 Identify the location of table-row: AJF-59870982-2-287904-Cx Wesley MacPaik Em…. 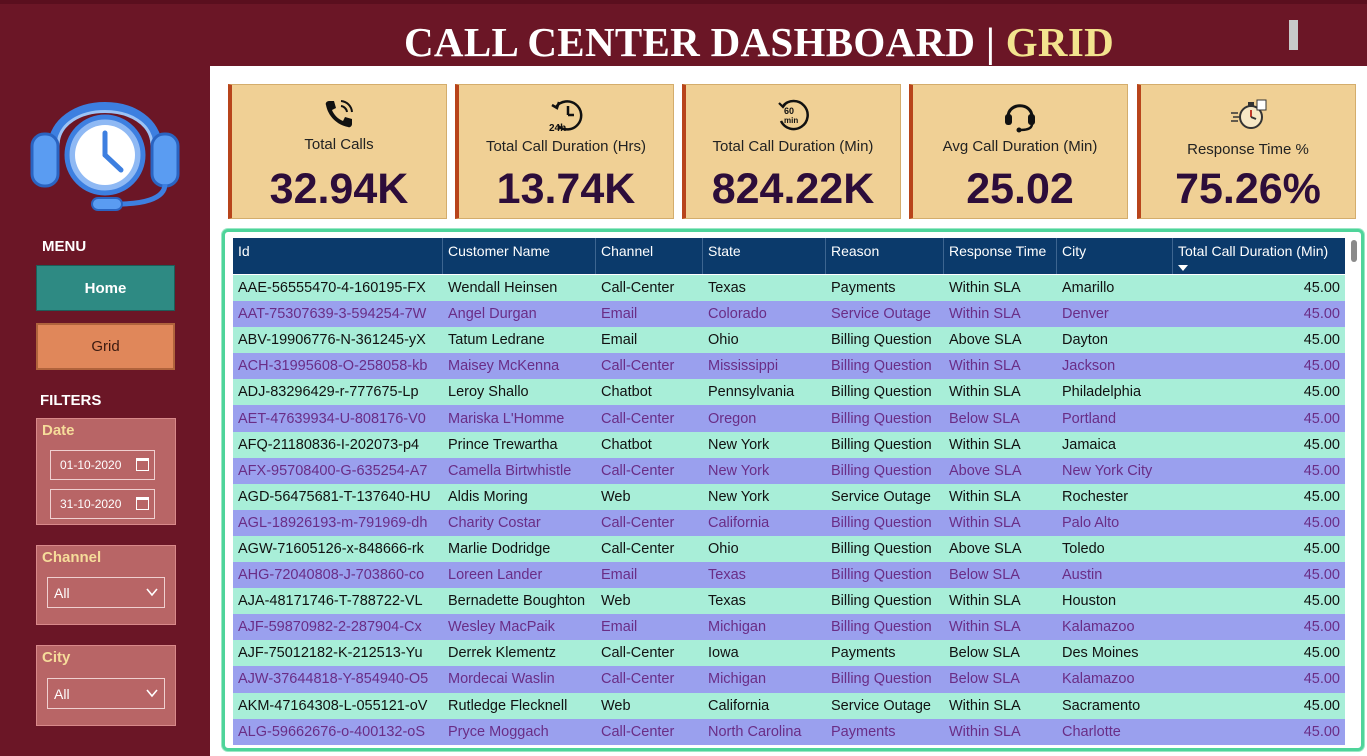
(789, 627).